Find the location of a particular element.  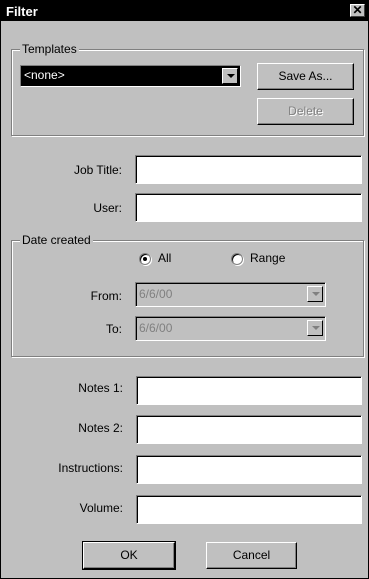

to-date-value: 6/6/00 is located at coordinates (156, 328).